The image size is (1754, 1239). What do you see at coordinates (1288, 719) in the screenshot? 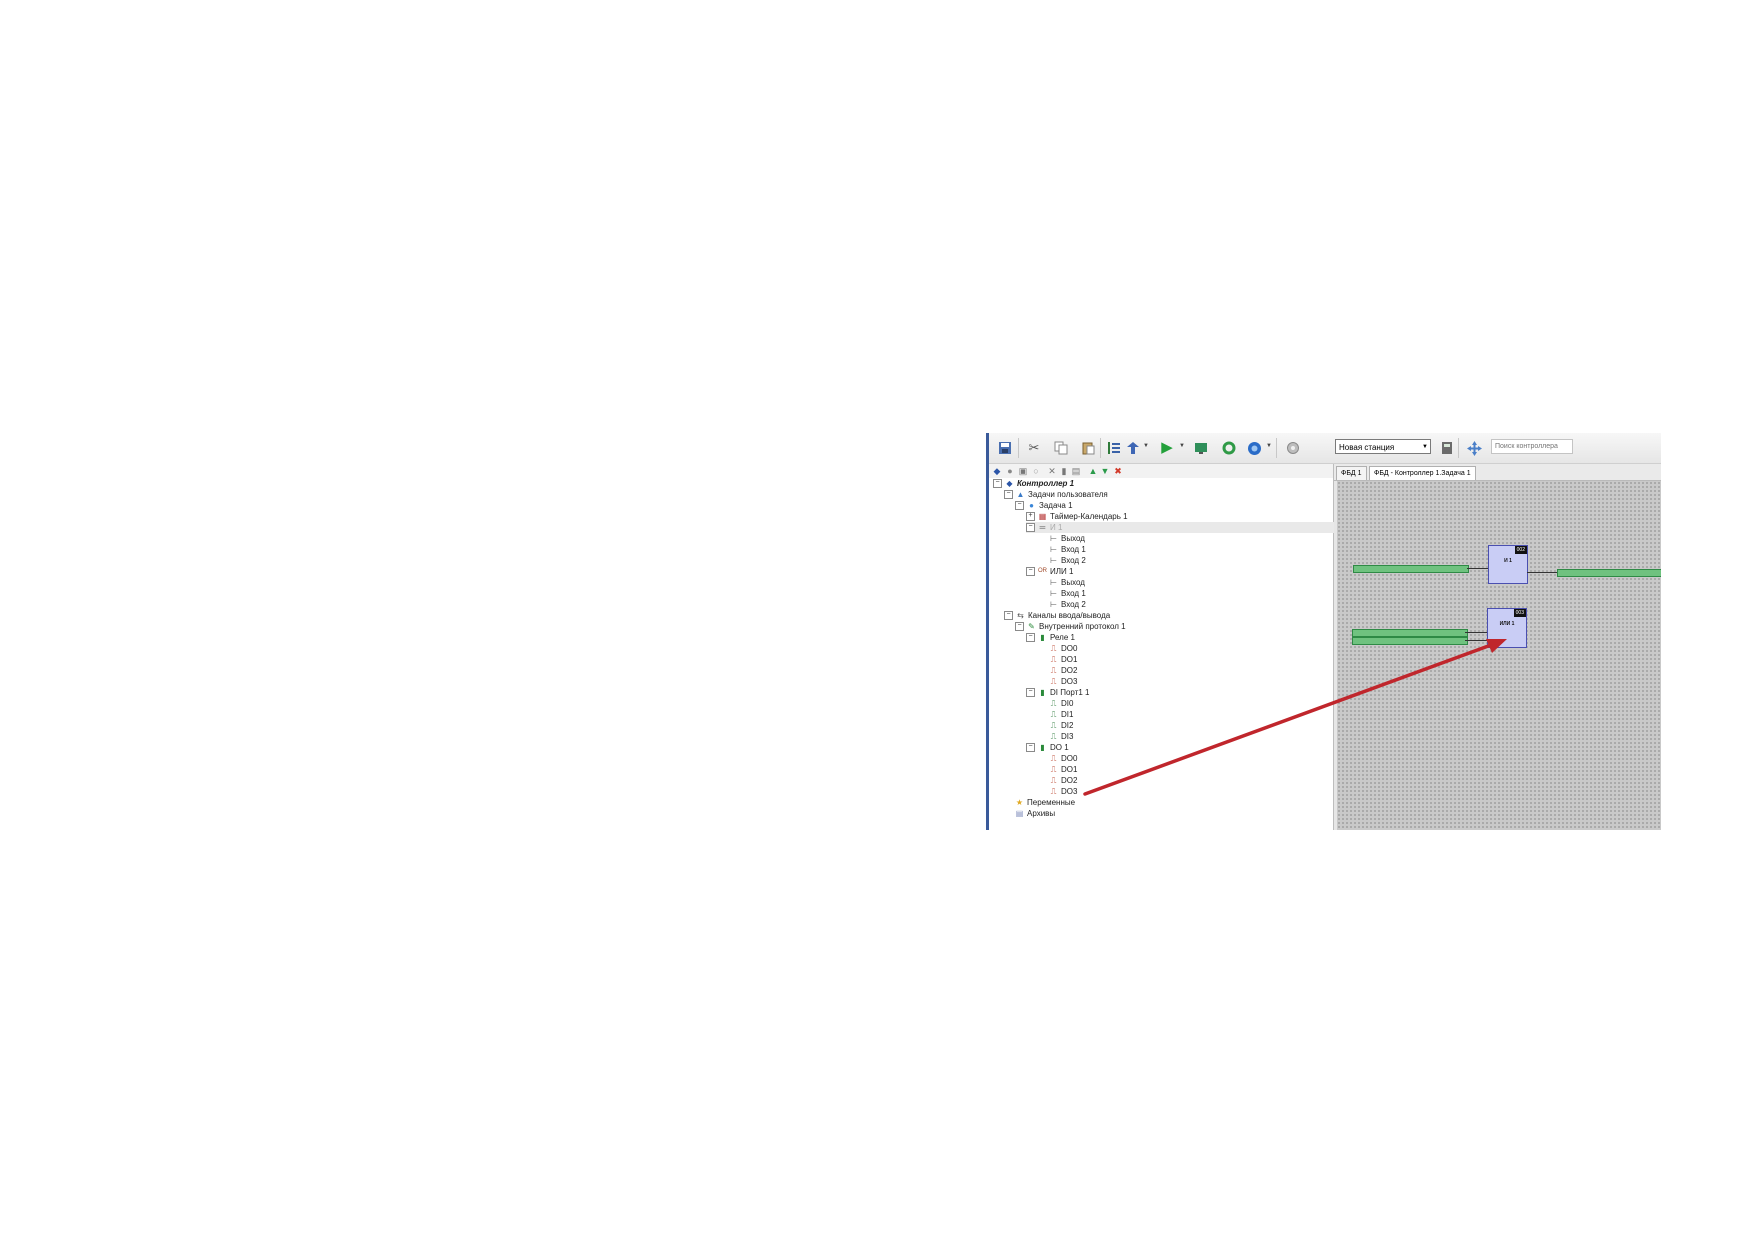
I see `arrow-shaft` at bounding box center [1288, 719].